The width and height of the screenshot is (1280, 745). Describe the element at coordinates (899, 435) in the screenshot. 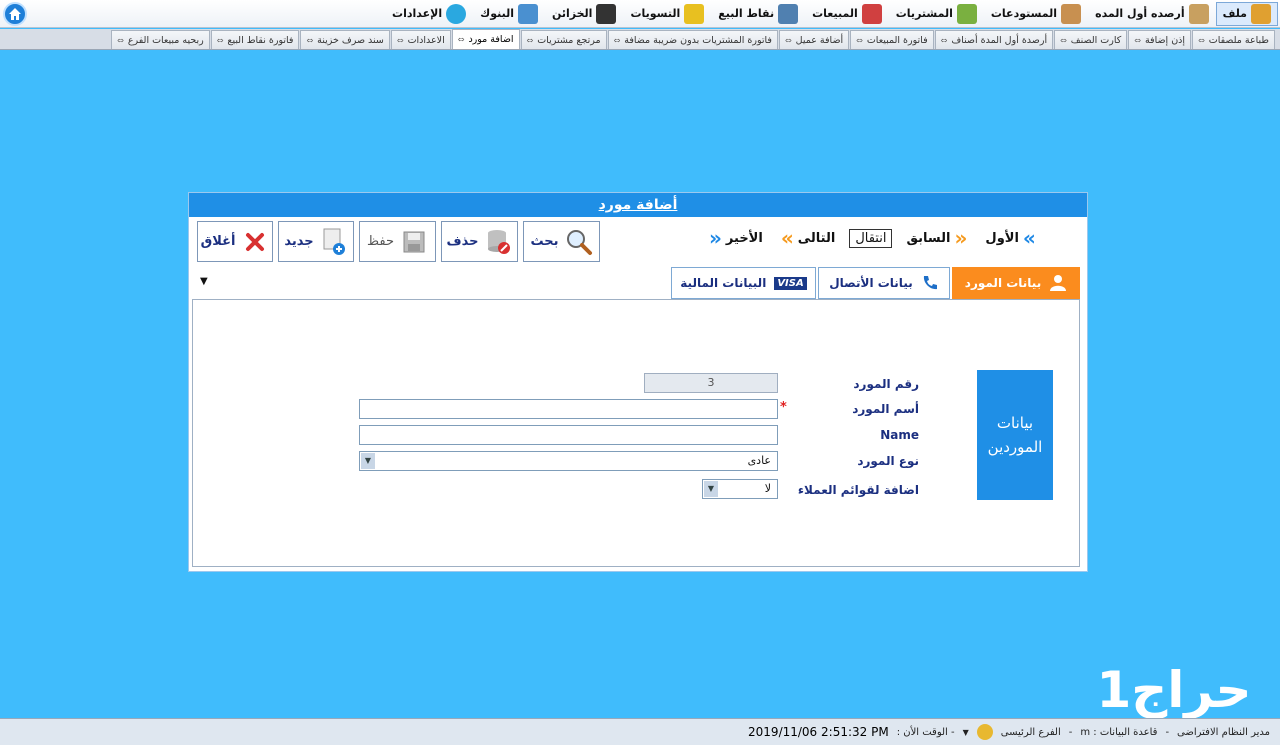

I see `supplier-name-en-label: Name` at that location.